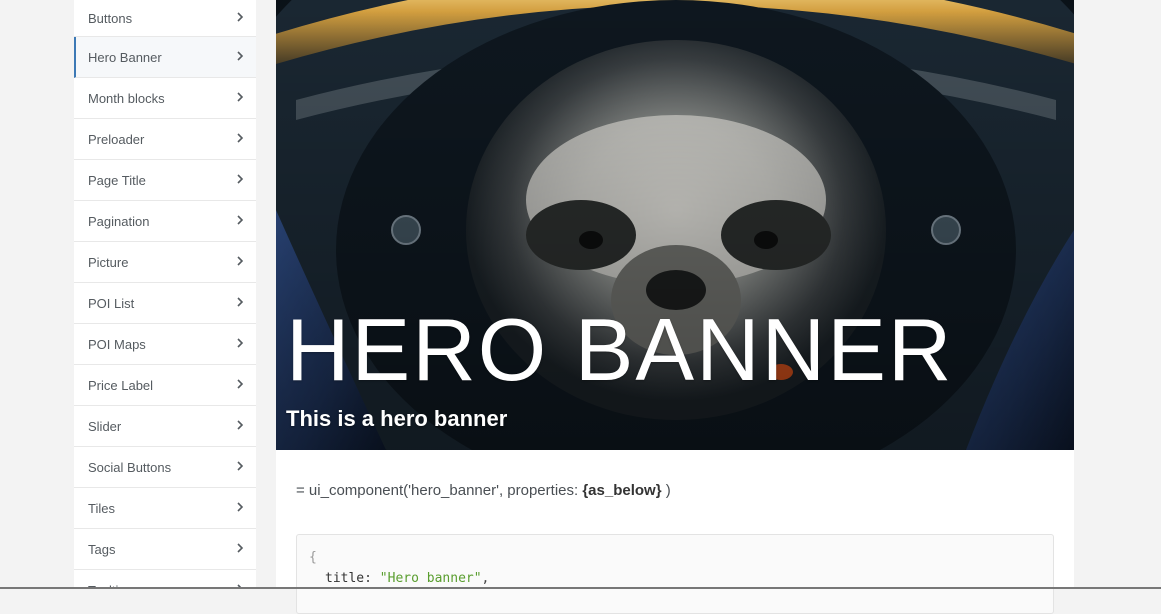 The image size is (1161, 614). I want to click on sidebar-item-slider: Slider, so click(165, 426).